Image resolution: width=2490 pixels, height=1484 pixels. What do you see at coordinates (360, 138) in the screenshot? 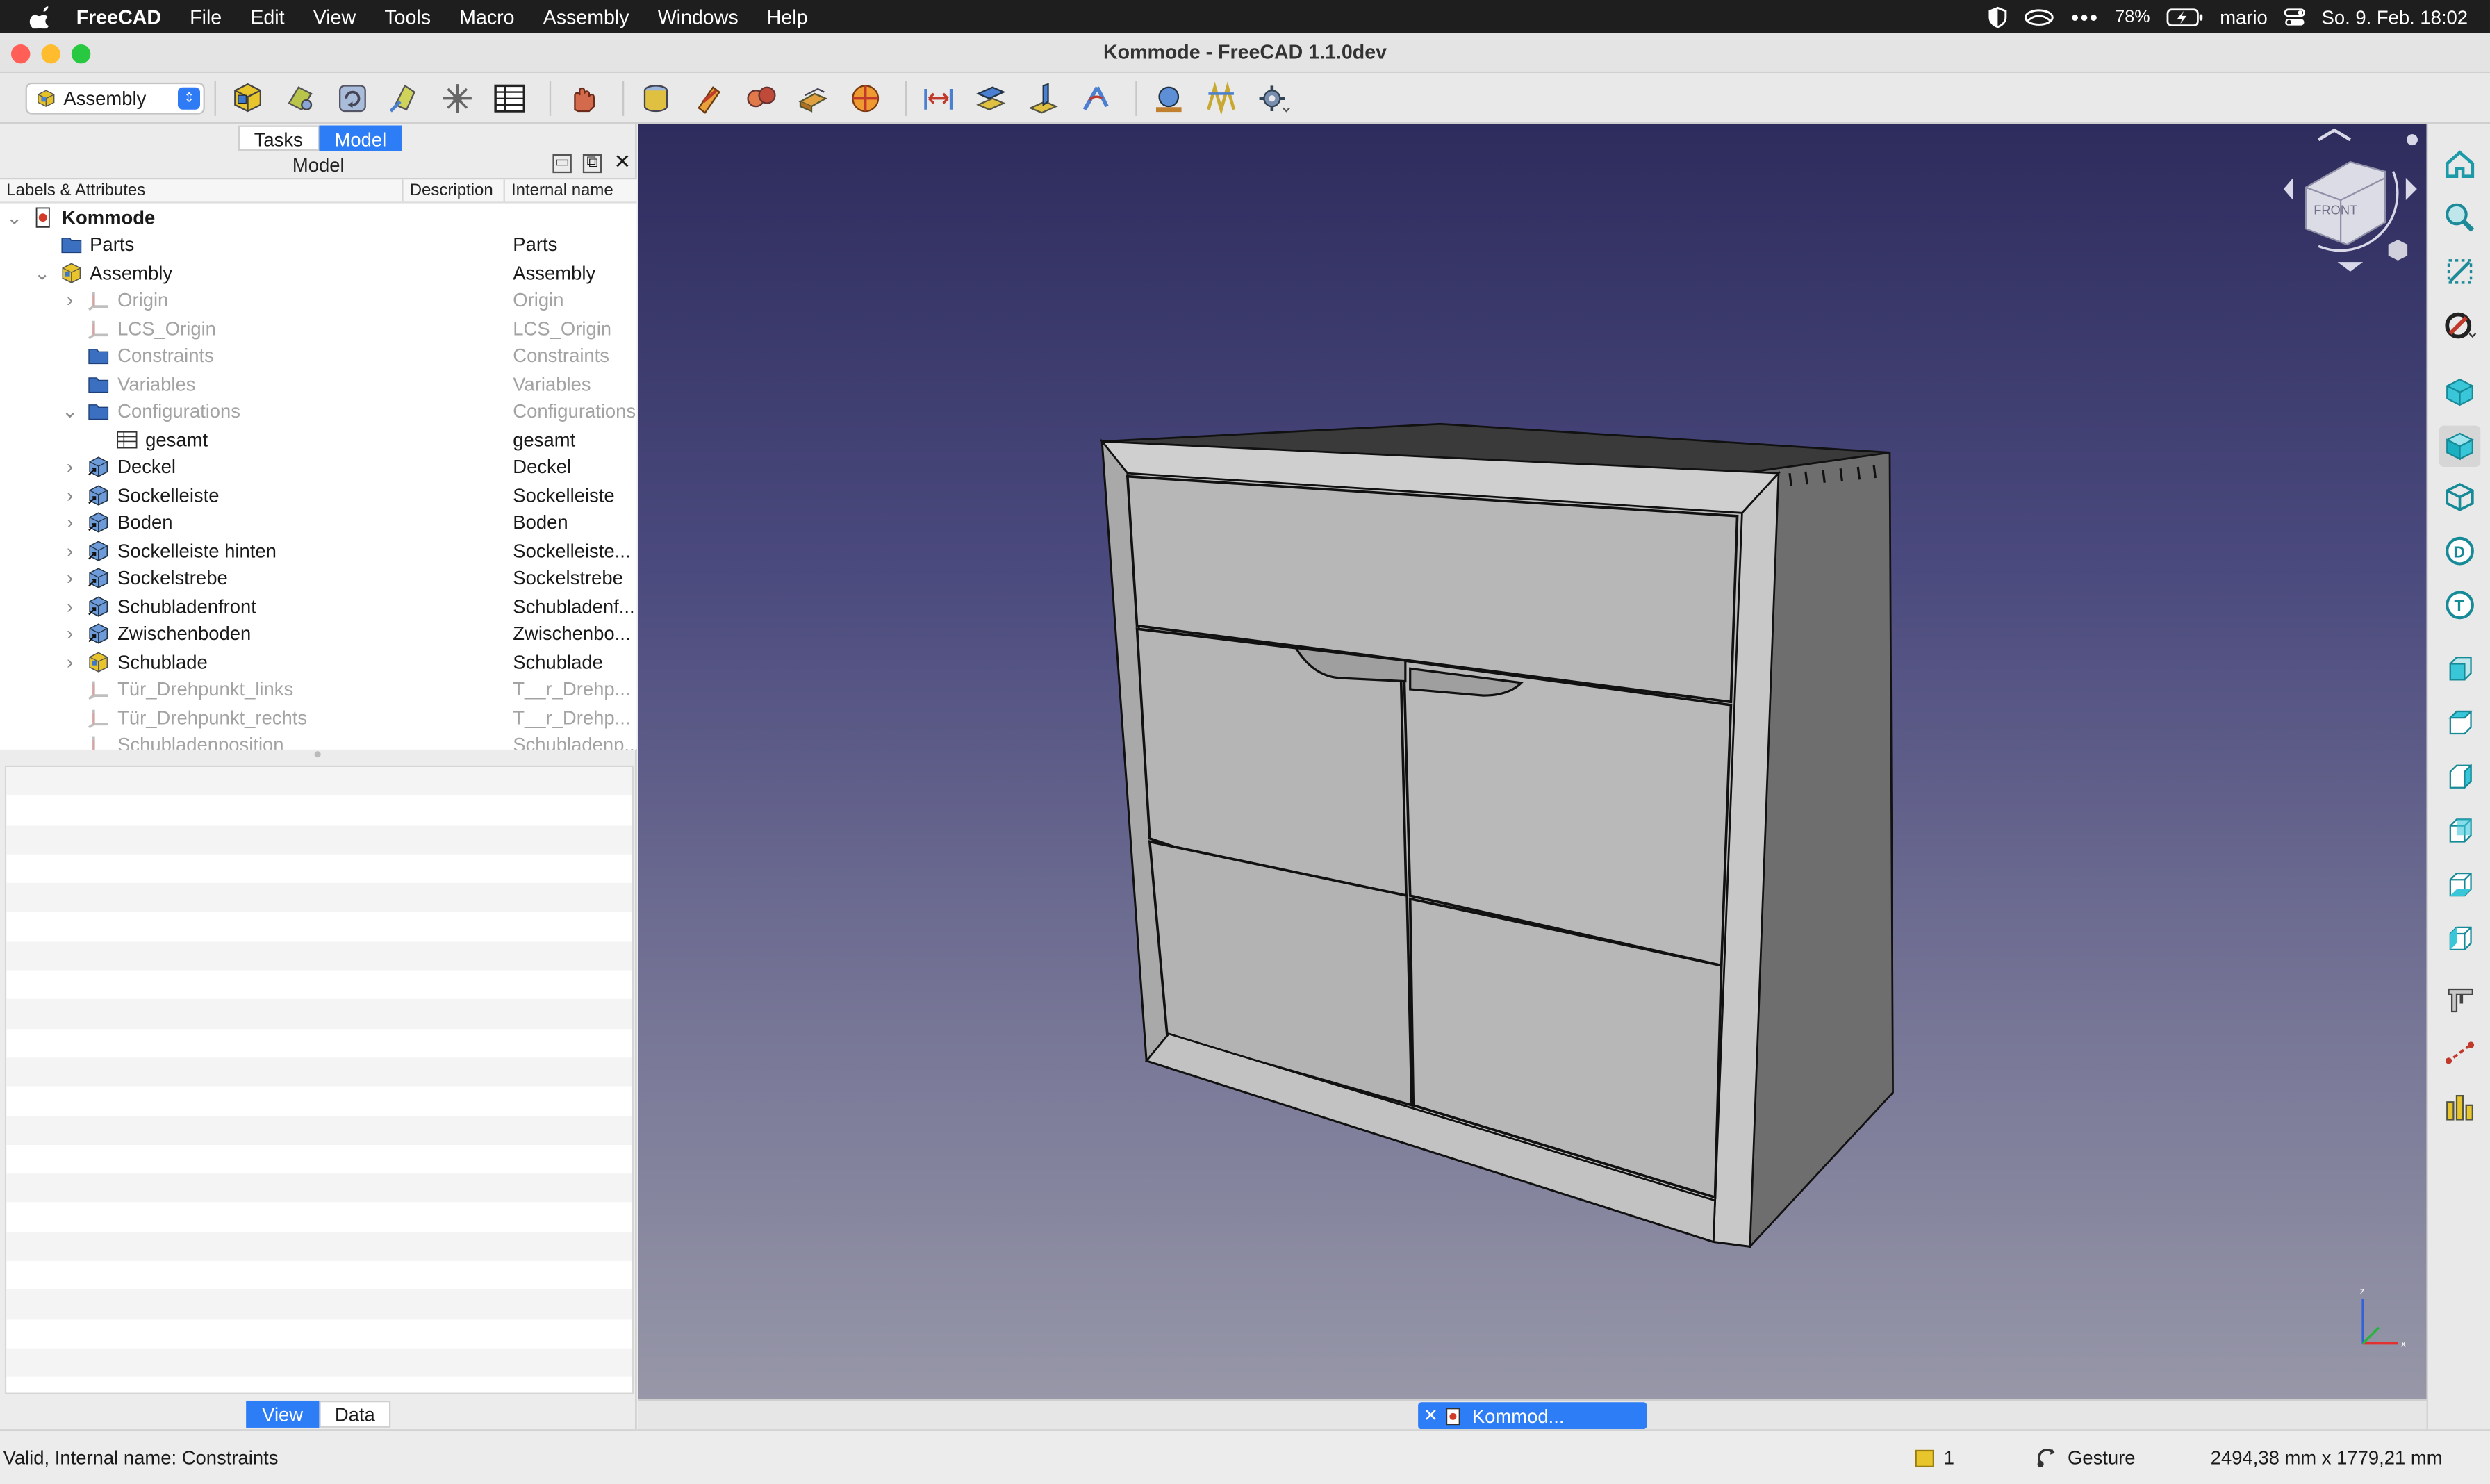
I see `tab-model: Model` at bounding box center [360, 138].